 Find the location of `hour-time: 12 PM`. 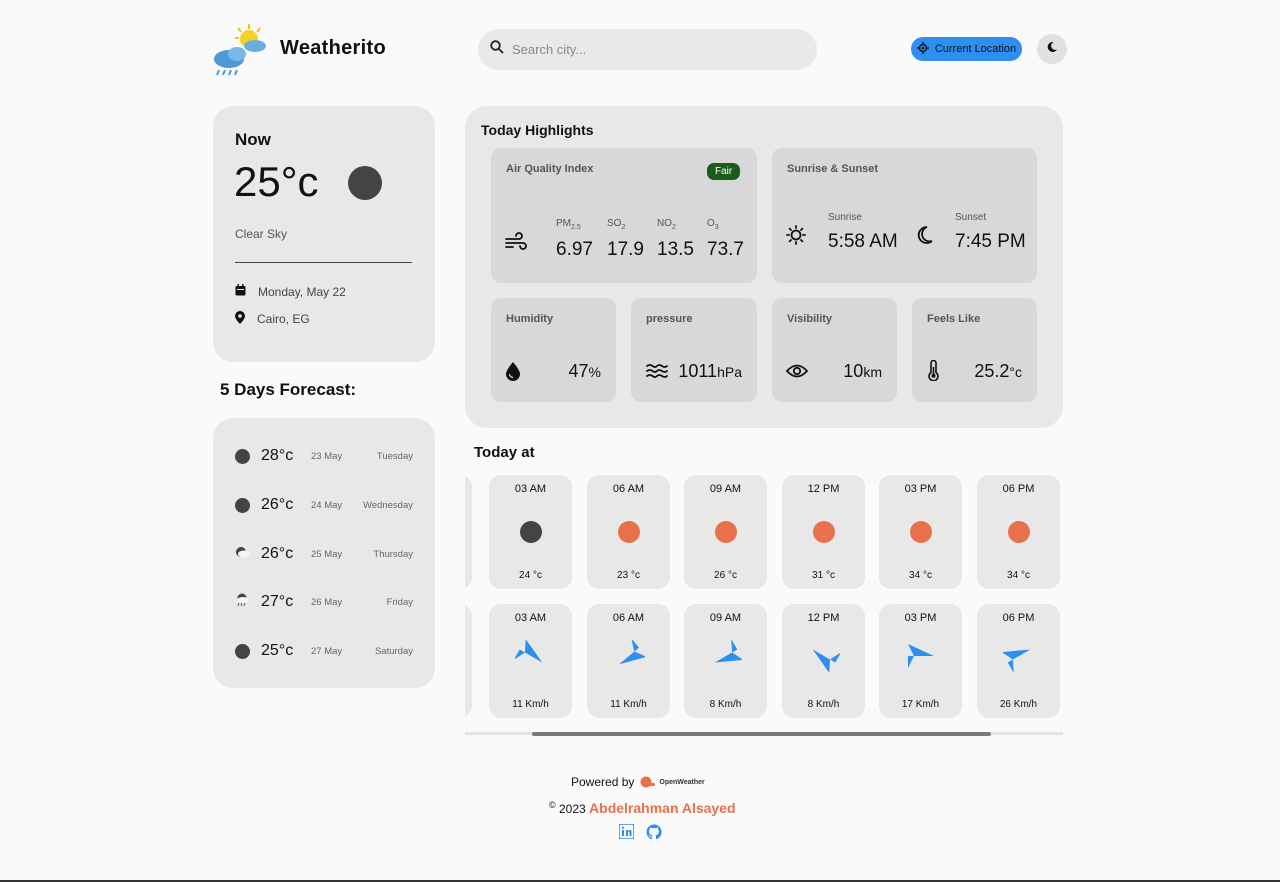

hour-time: 12 PM is located at coordinates (823, 489).